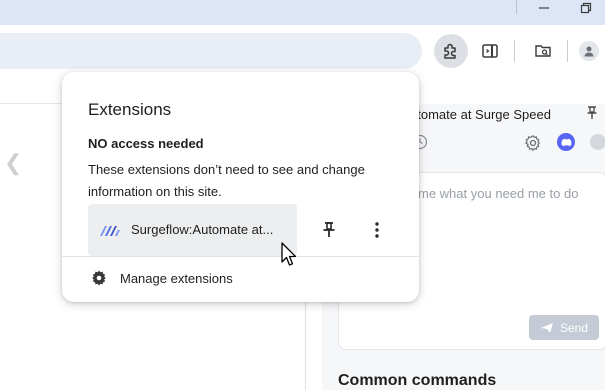 The width and height of the screenshot is (605, 390). I want to click on profile-avatar, so click(589, 51).